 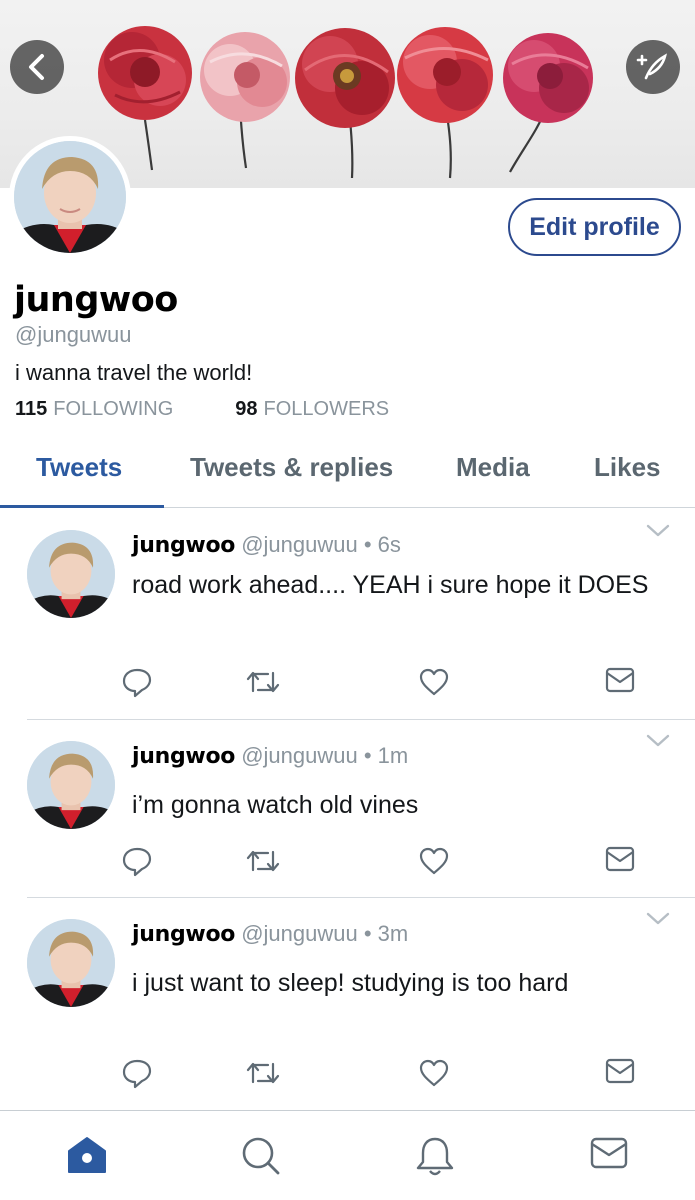 What do you see at coordinates (82, 506) in the screenshot?
I see `active-tab-indicator` at bounding box center [82, 506].